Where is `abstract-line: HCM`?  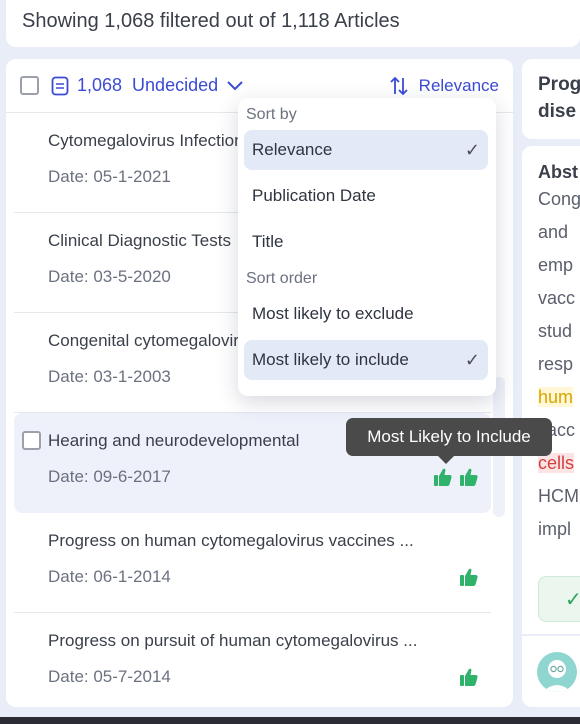
abstract-line: HCM is located at coordinates (558, 496).